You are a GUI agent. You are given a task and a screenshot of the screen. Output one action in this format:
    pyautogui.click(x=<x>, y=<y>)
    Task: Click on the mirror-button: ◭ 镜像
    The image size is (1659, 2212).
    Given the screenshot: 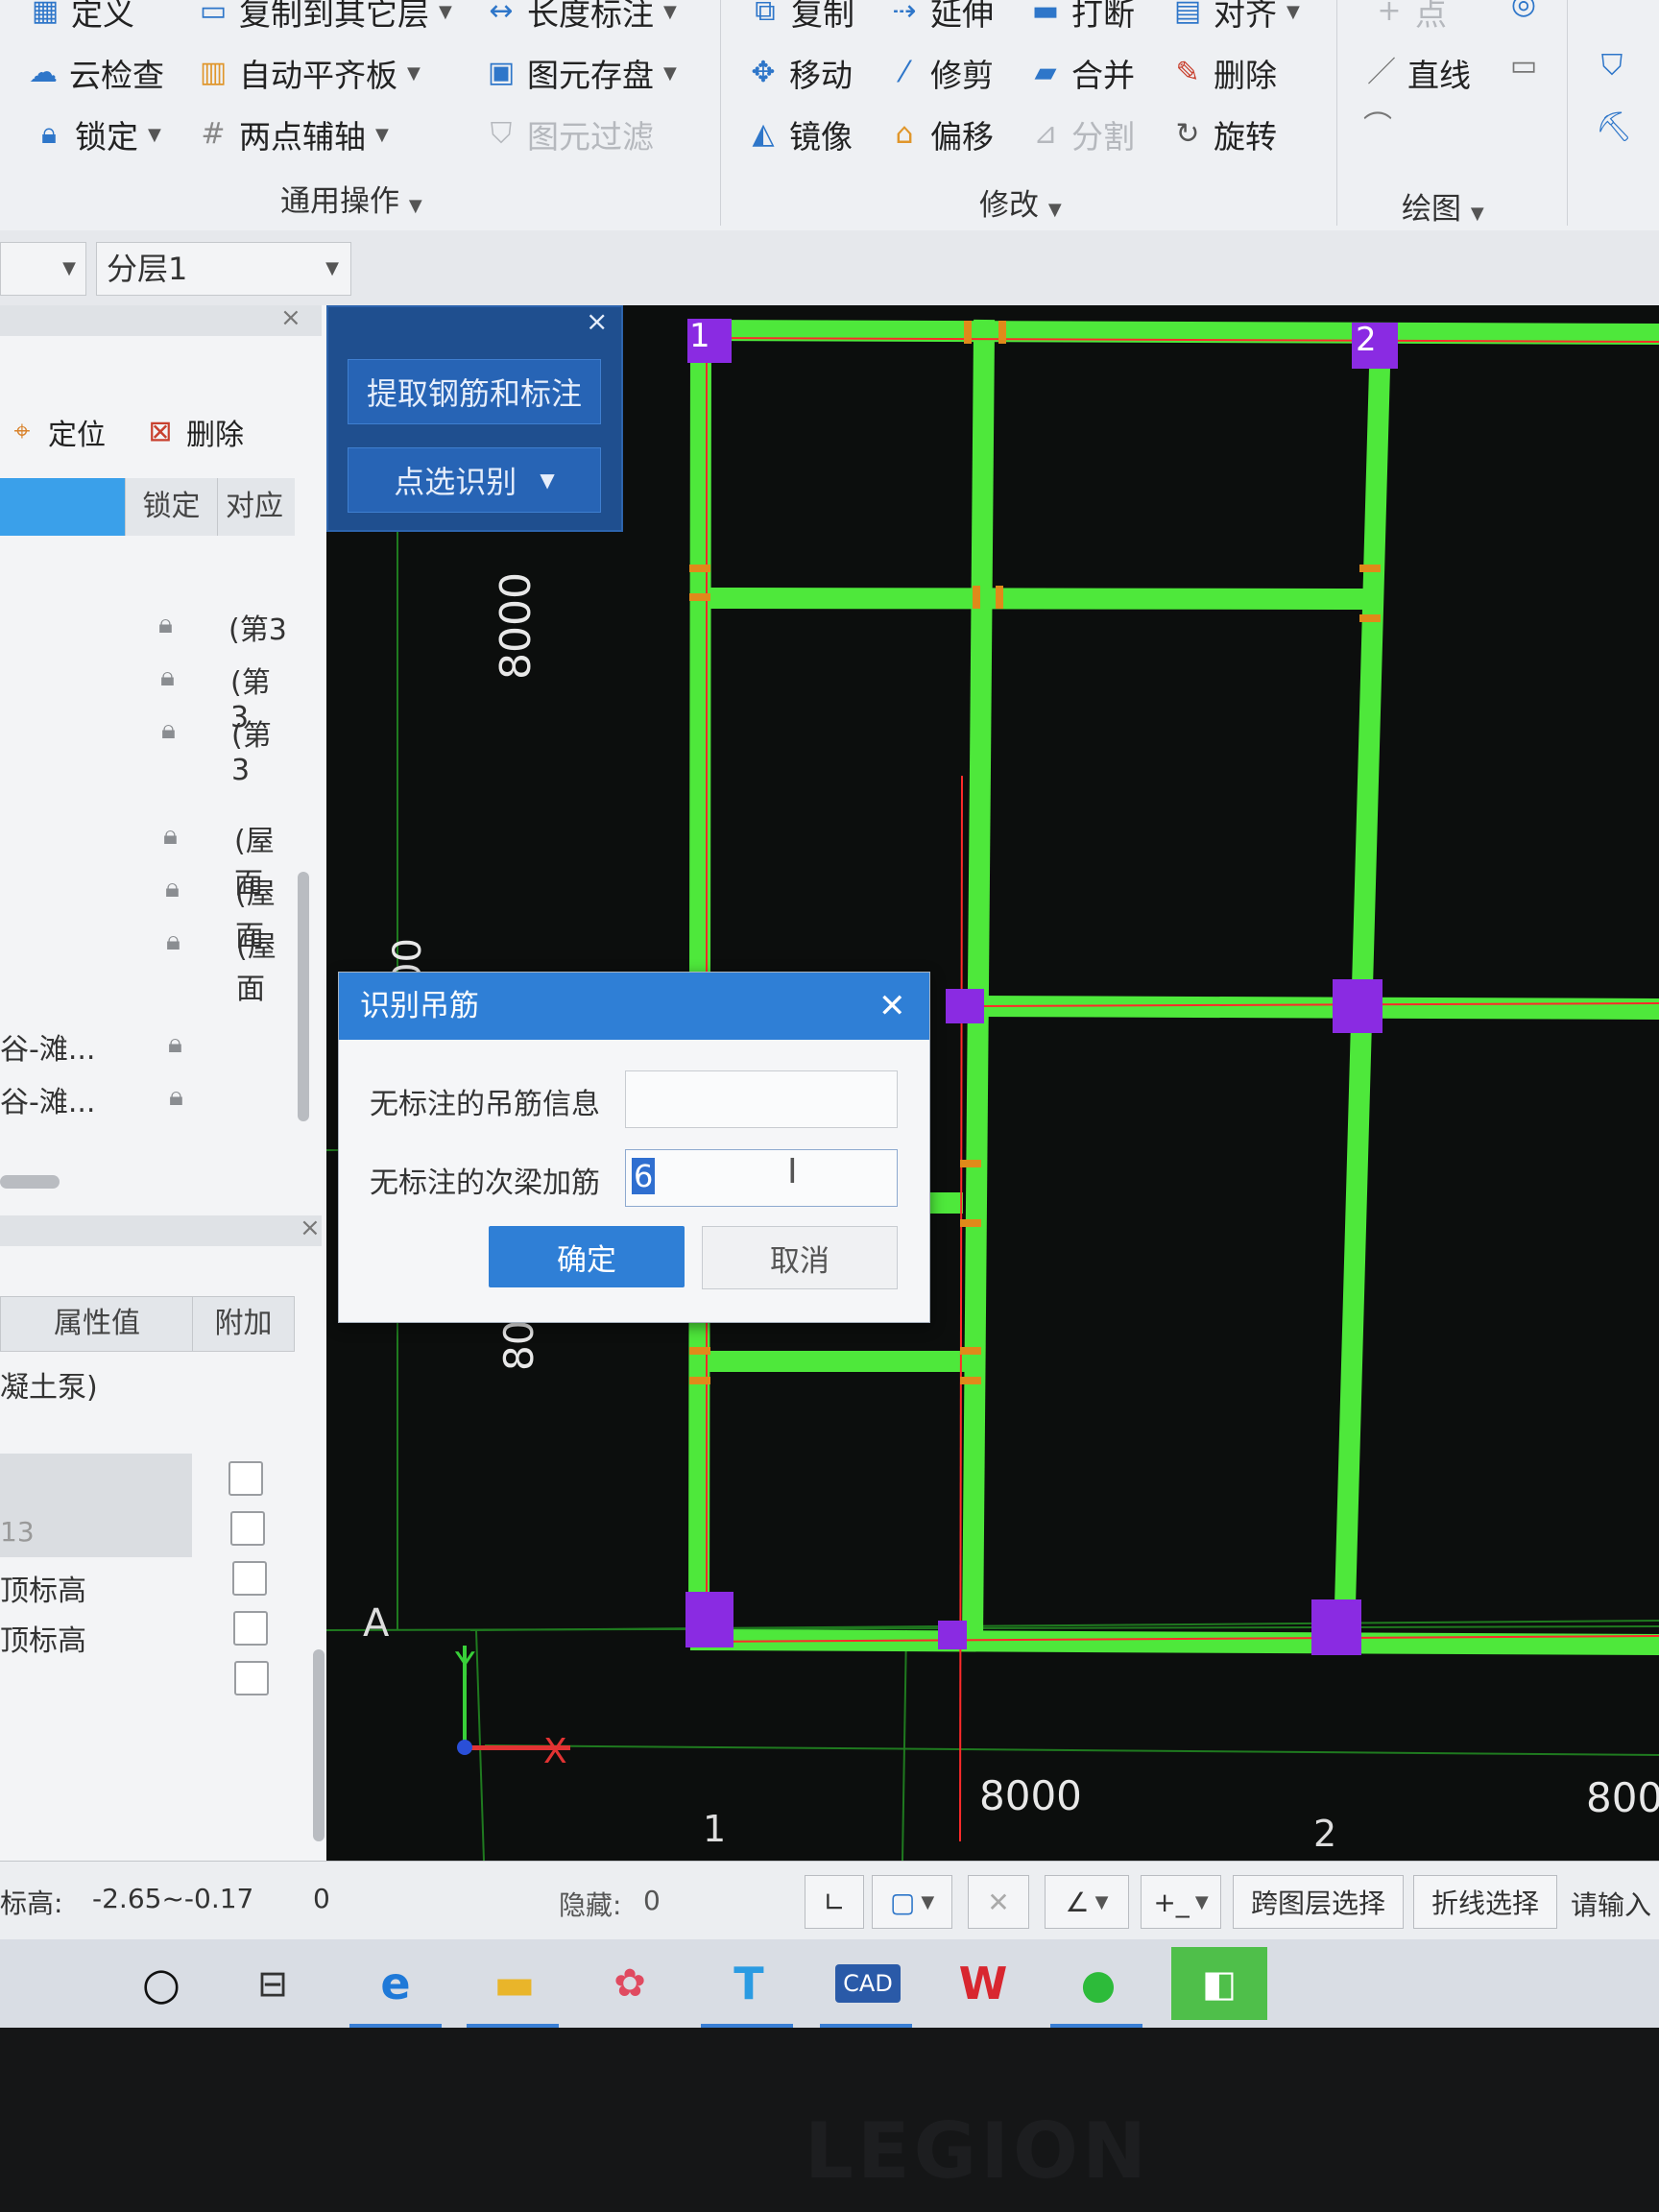 What is the action you would take?
    pyautogui.click(x=800, y=134)
    